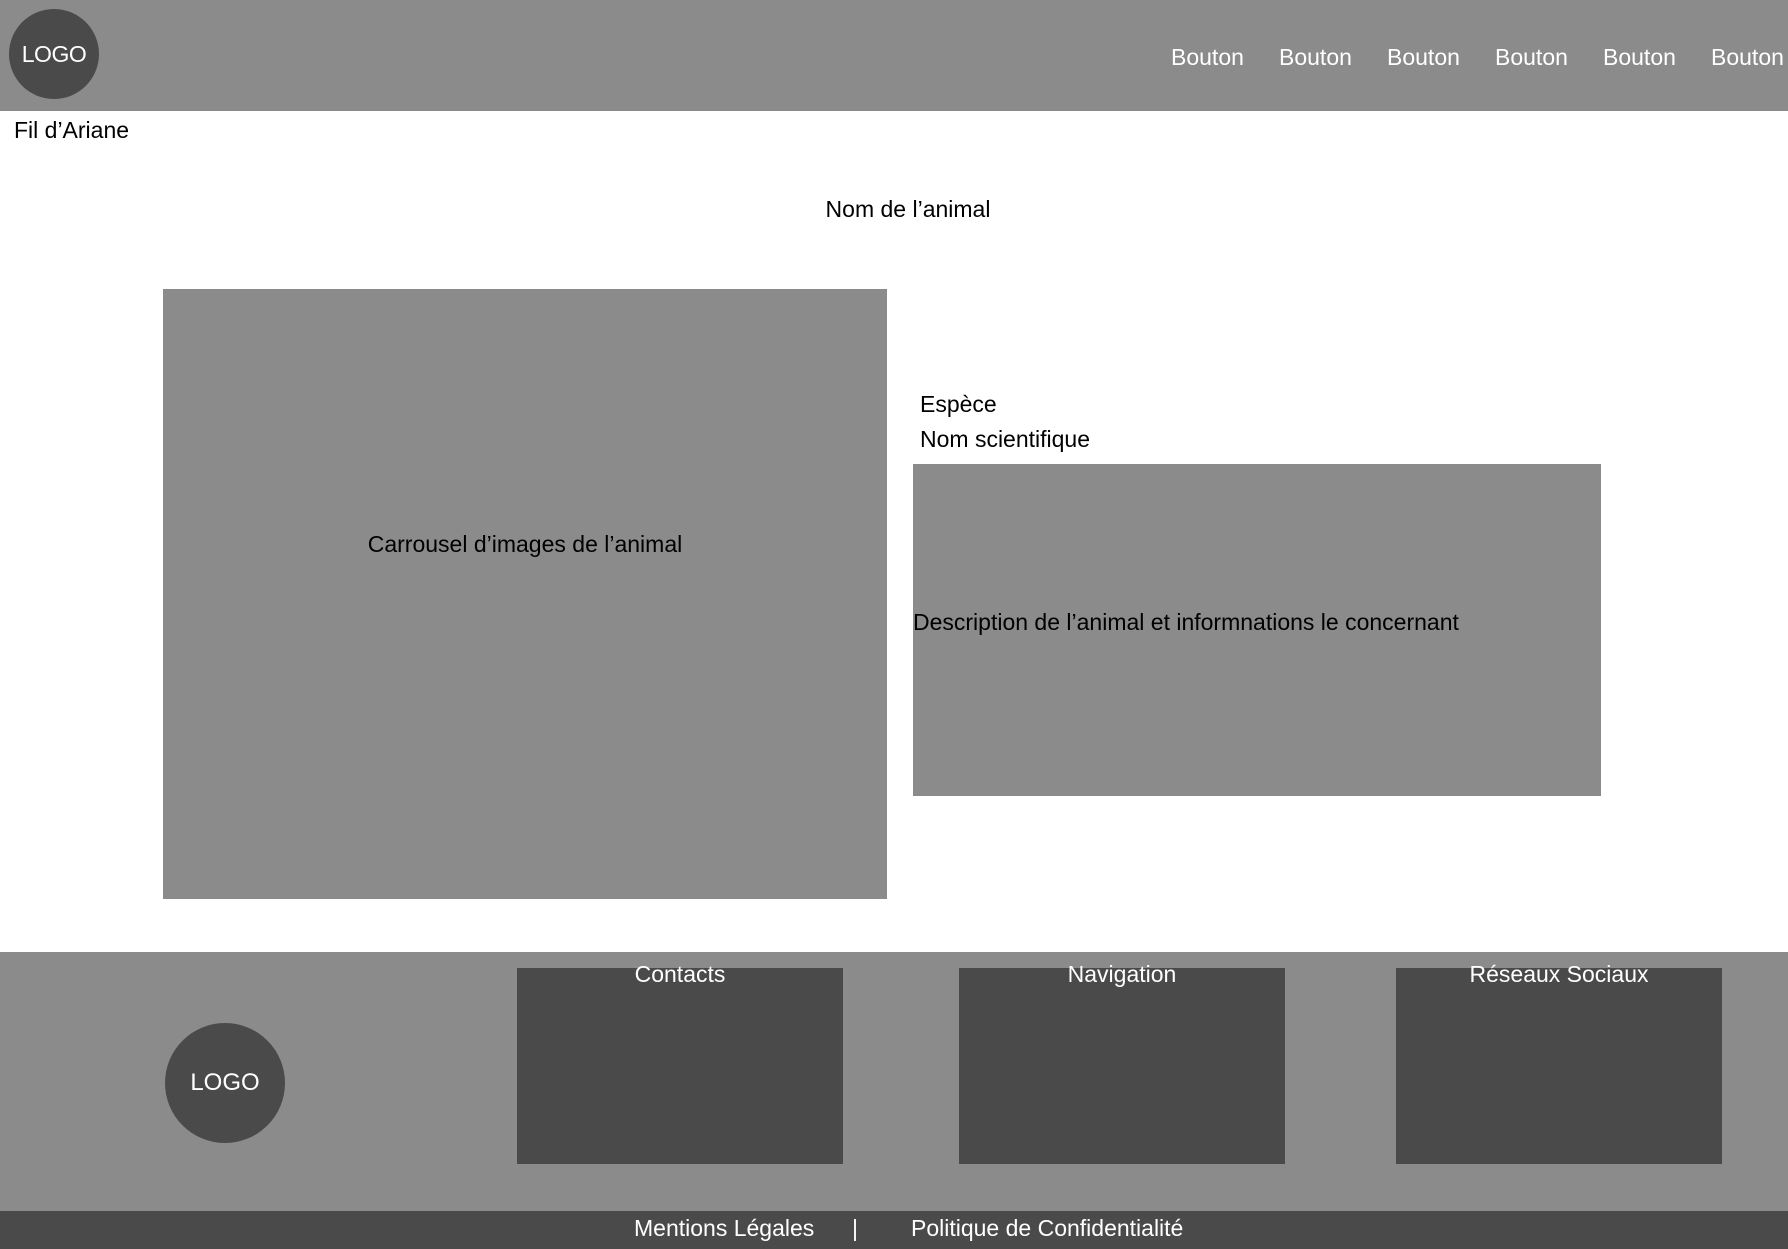 The width and height of the screenshot is (1788, 1249). I want to click on footer-contacts-box: Contacts, so click(680, 1062).